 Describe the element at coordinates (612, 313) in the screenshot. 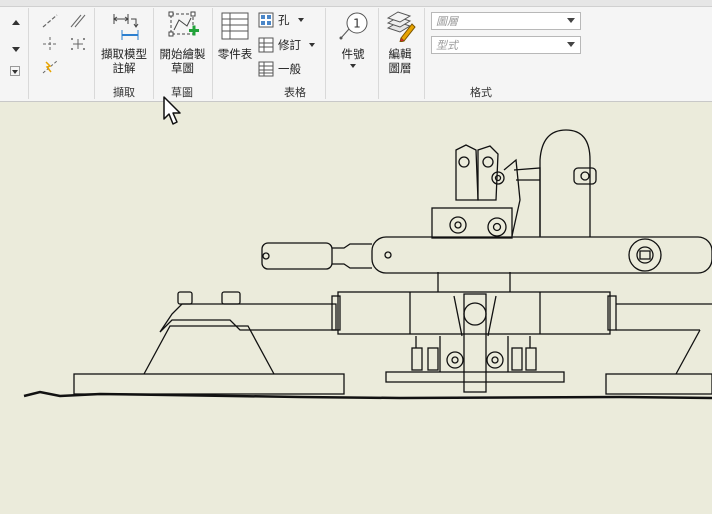

I see `housing-collar-right` at that location.